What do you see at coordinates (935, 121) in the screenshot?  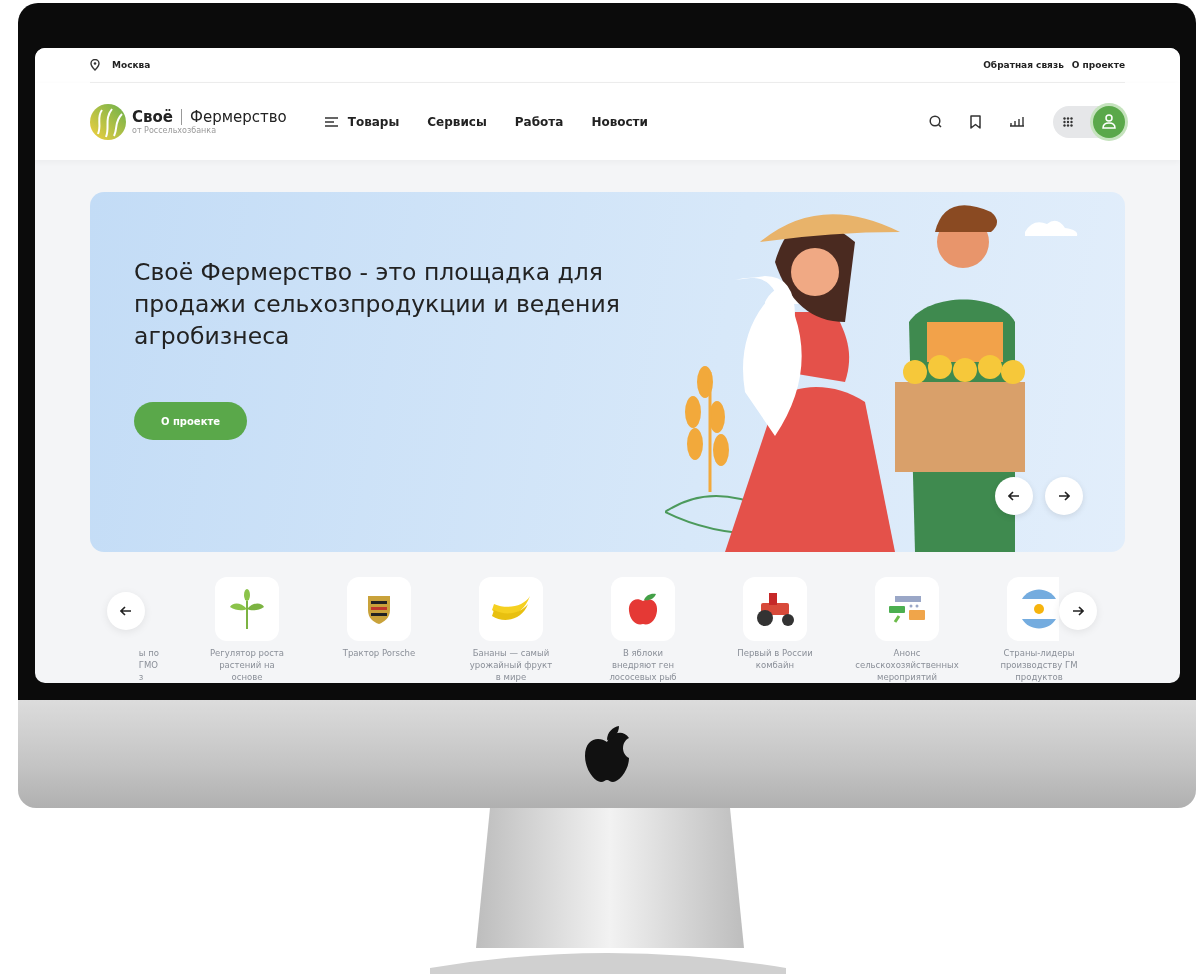 I see `search-icon` at bounding box center [935, 121].